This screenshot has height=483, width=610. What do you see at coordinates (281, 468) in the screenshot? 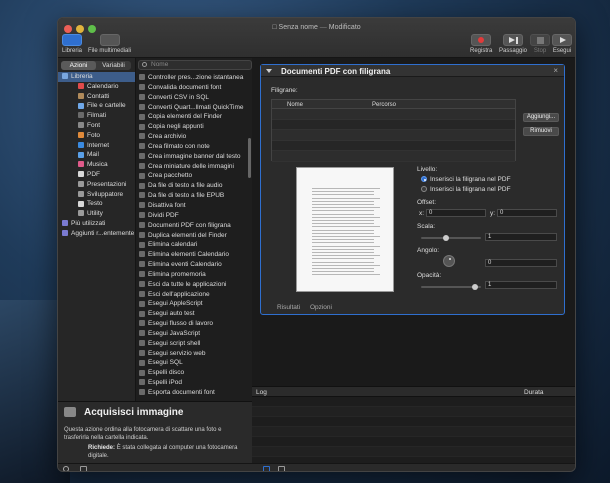
I see `split-view-icon` at bounding box center [281, 468].